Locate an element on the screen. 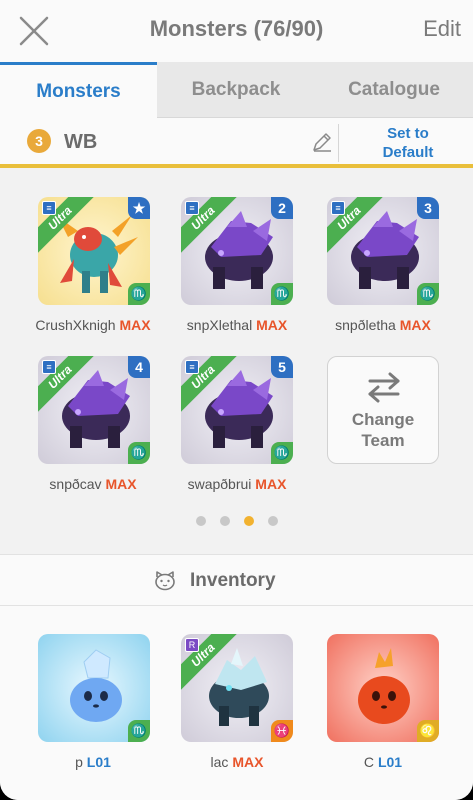  team-monster-label-3: snpðletha MAX is located at coordinates (383, 325).